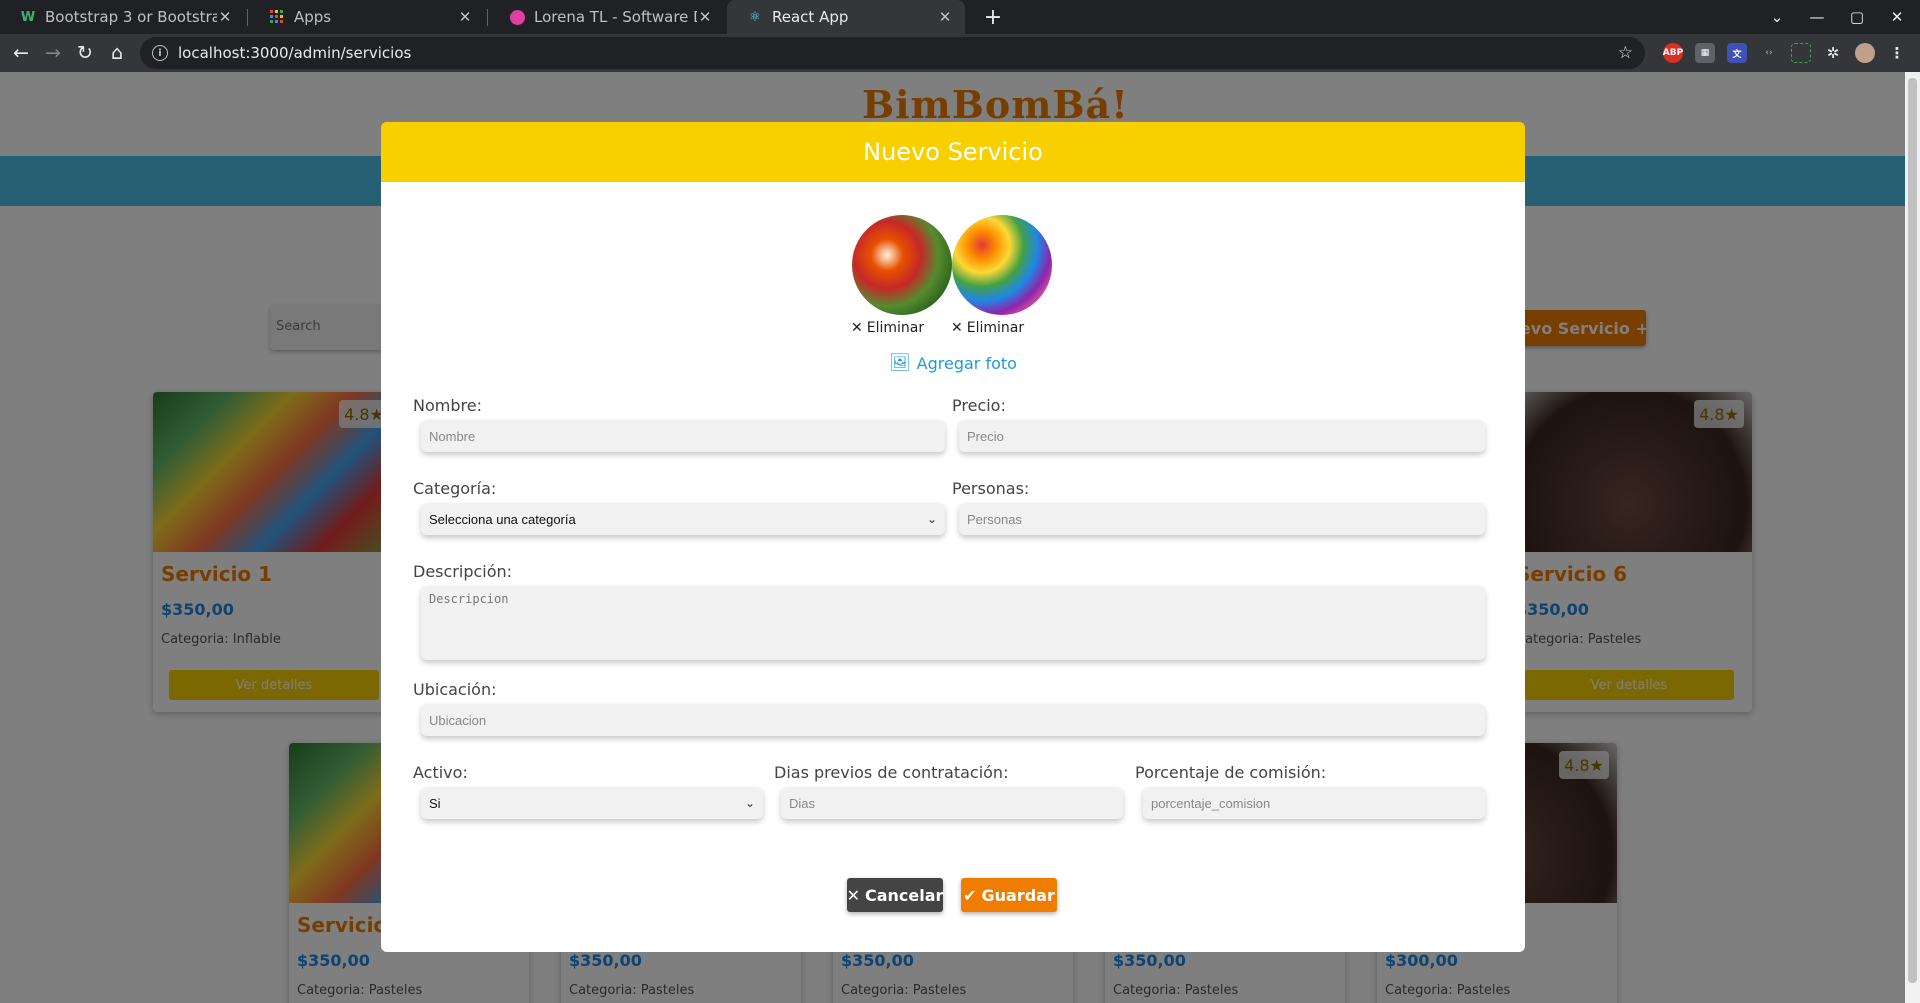 The height and width of the screenshot is (1003, 1920). I want to click on w-logo-icon: W, so click(28, 17).